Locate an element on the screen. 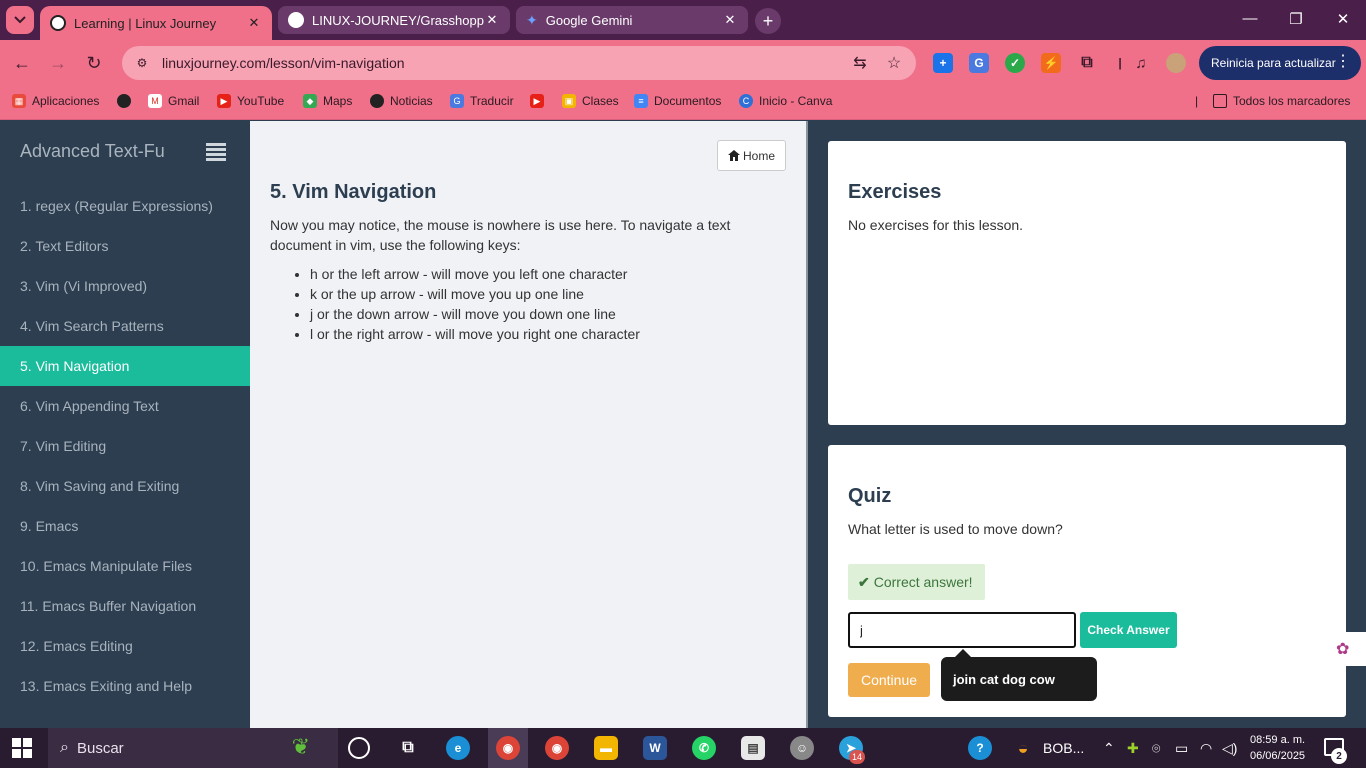 The height and width of the screenshot is (768, 1366). sidebar-item-text-editors: 2. Text Editors is located at coordinates (125, 246).